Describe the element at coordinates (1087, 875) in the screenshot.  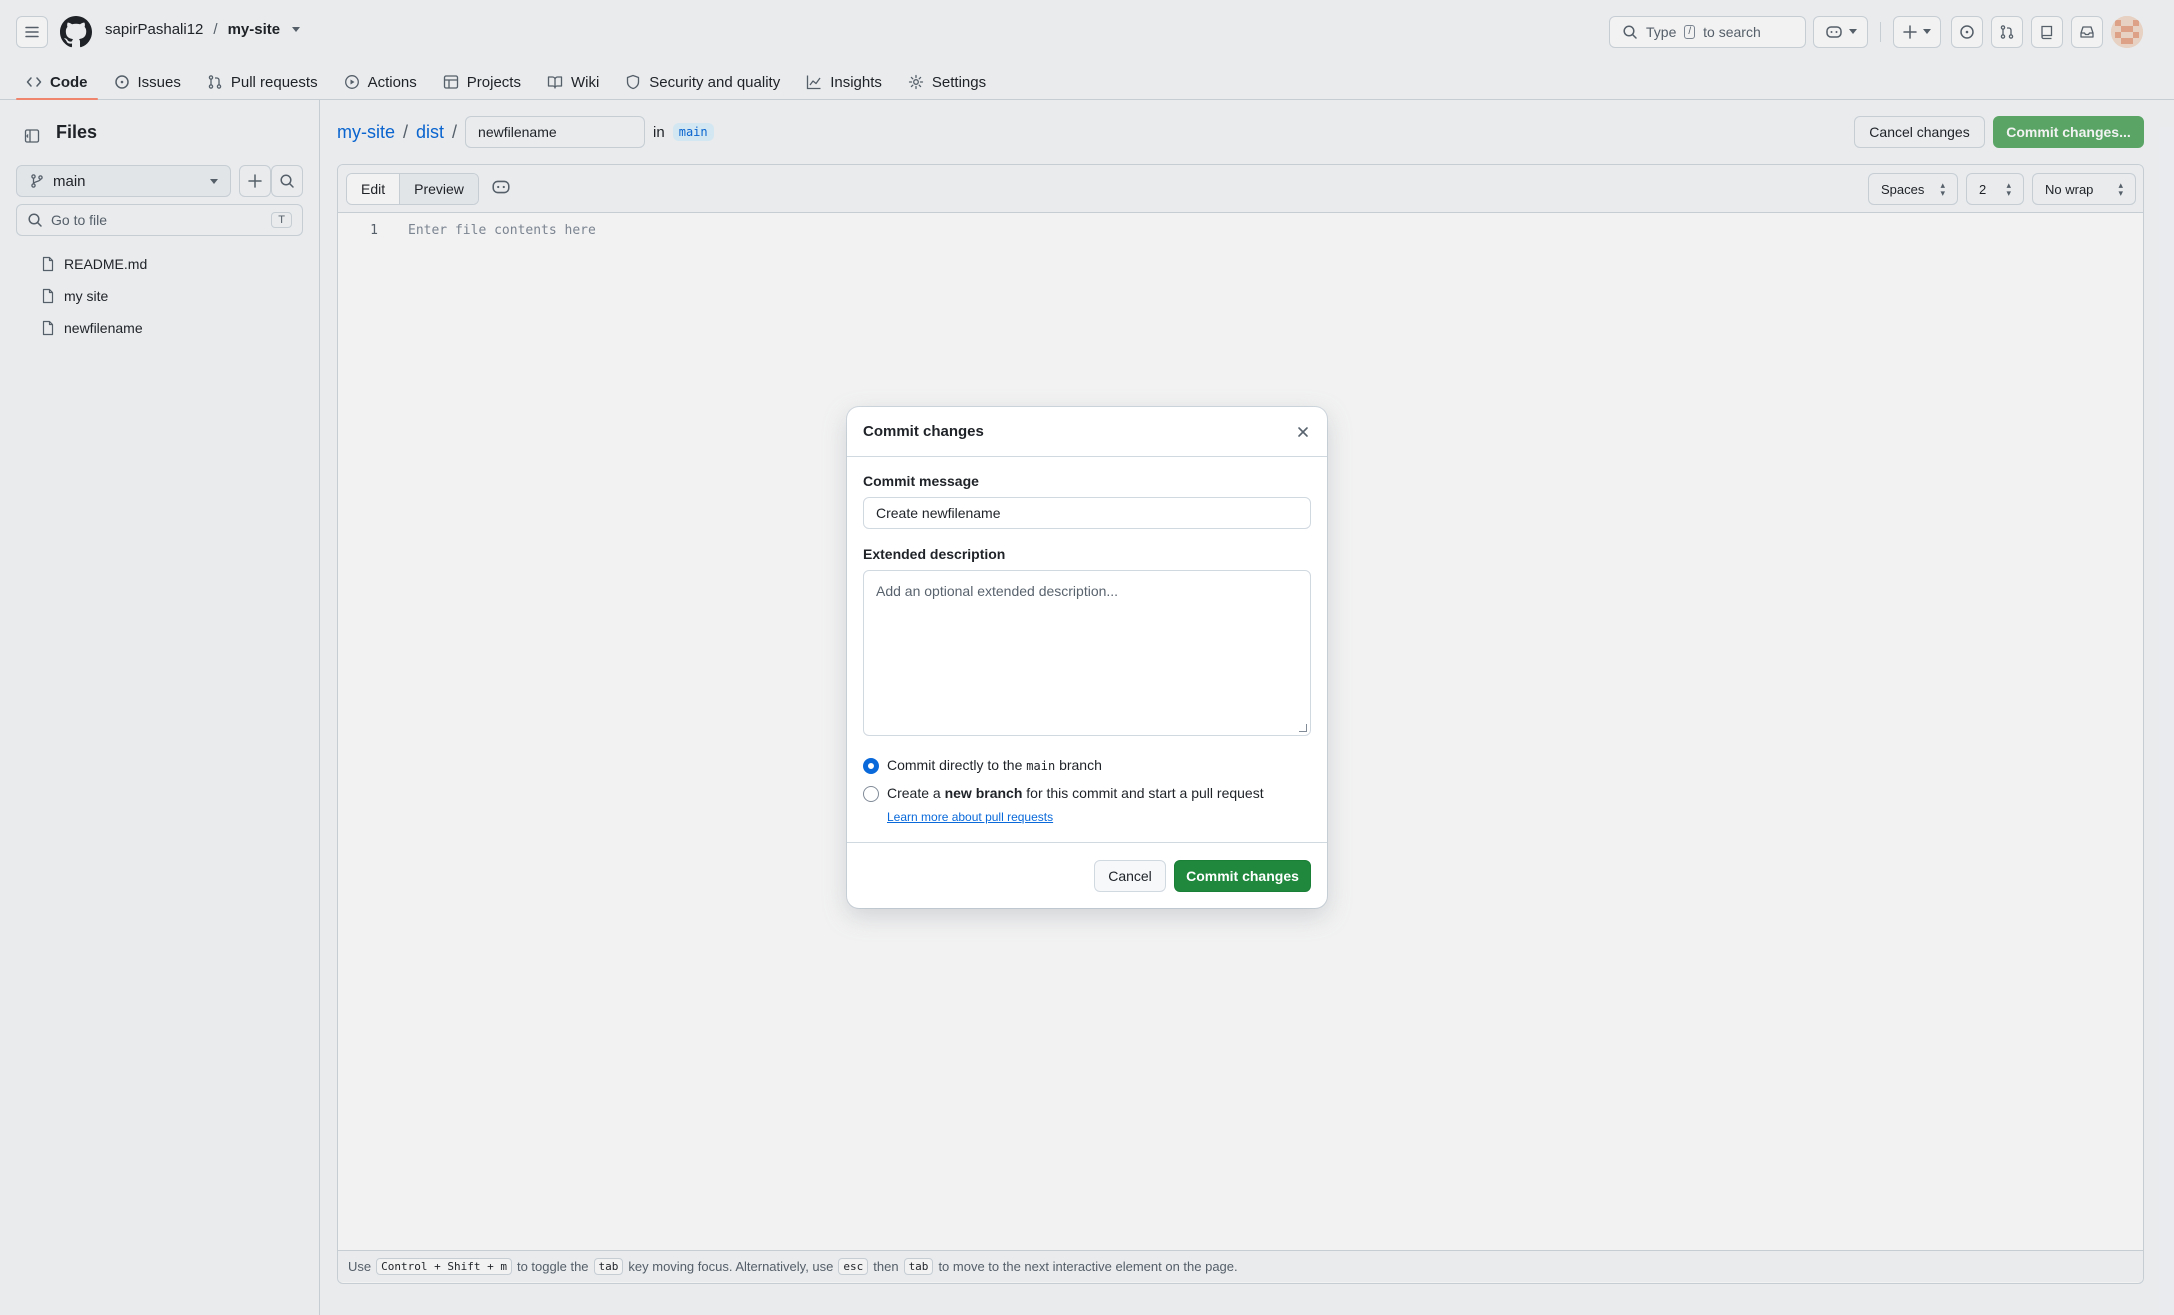
I see `dialog-footer: Cancel Commit changes` at that location.